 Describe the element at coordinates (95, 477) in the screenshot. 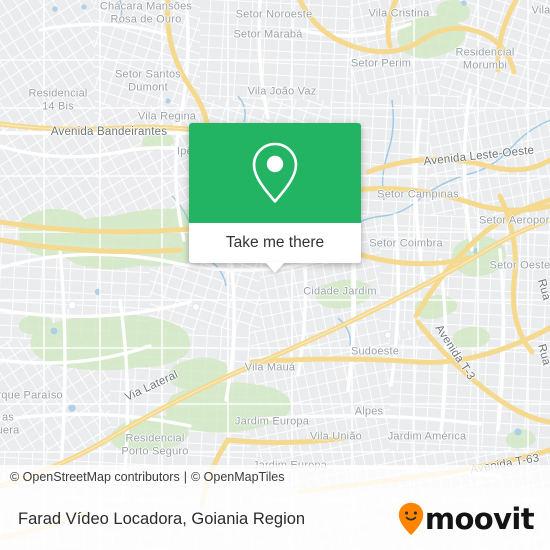

I see `osm-attribution-link: © OpenStreetMap contributors` at that location.